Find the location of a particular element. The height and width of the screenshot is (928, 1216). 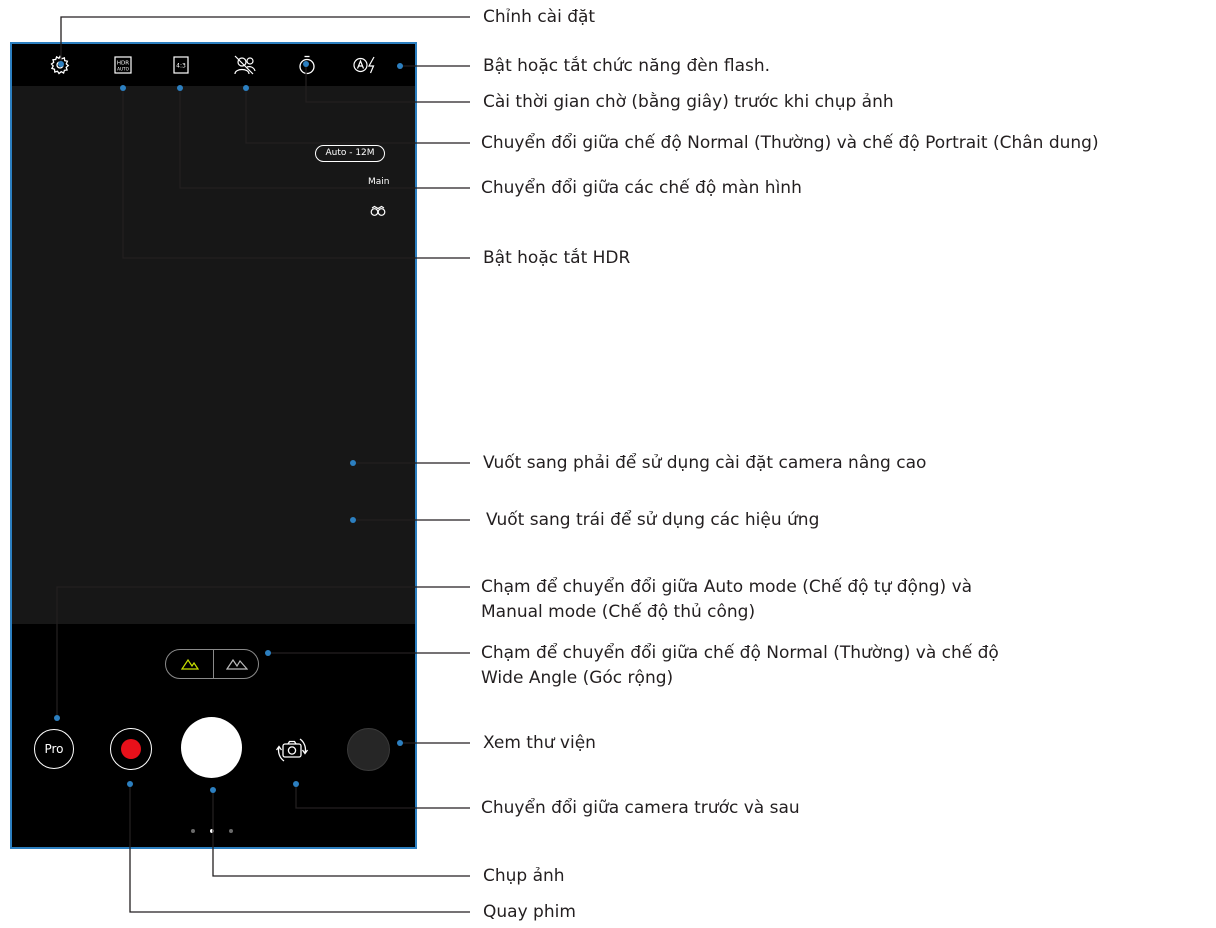

callout-lens-line2: Wide Angle (Góc rộng) is located at coordinates (577, 678).